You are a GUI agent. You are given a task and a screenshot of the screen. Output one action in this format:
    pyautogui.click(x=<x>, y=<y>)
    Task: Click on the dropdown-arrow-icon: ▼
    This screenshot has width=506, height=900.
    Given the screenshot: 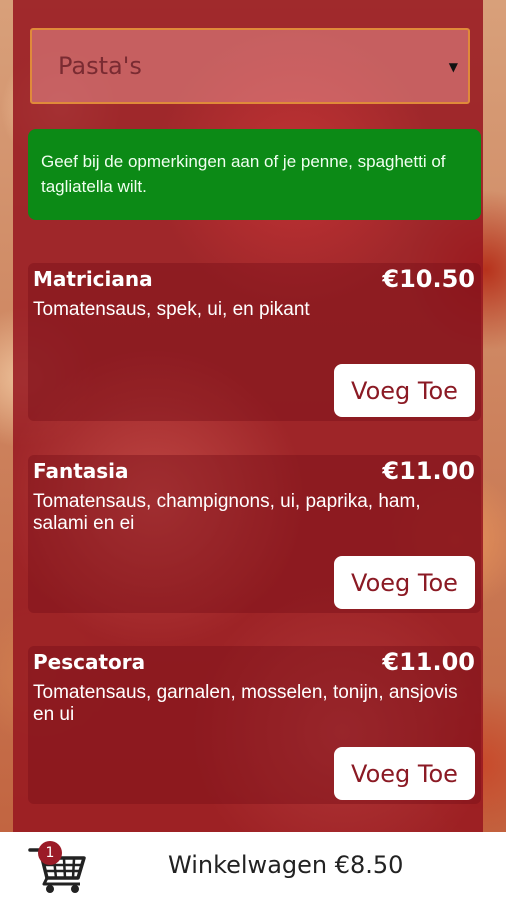 What is the action you would take?
    pyautogui.click(x=453, y=67)
    